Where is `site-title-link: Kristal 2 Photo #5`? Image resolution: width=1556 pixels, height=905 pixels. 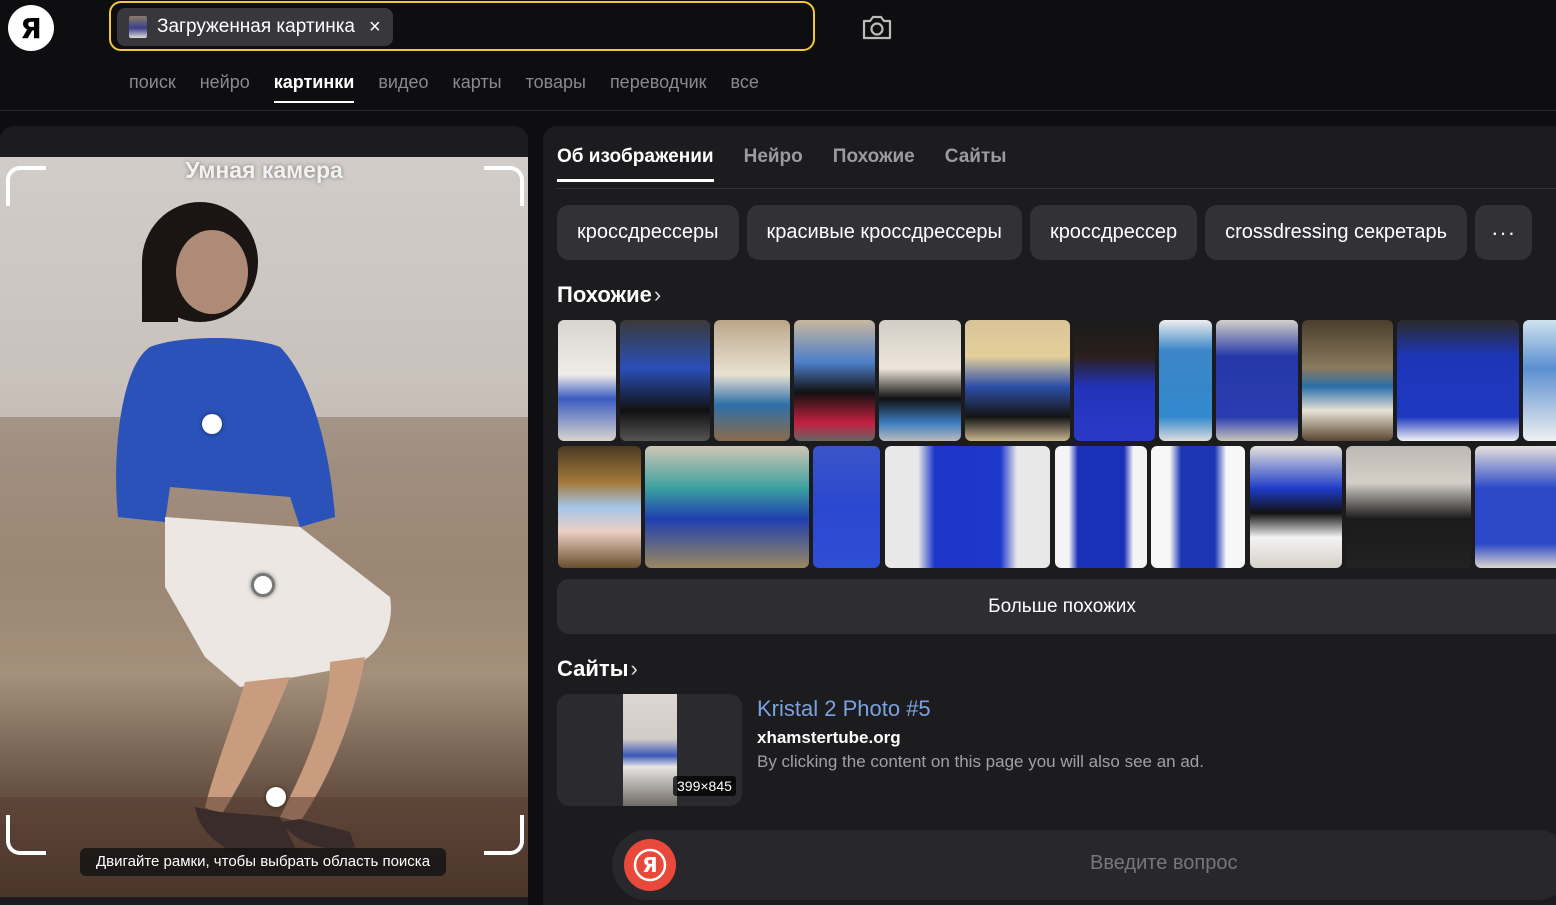
site-title-link: Kristal 2 Photo #5 is located at coordinates (844, 709).